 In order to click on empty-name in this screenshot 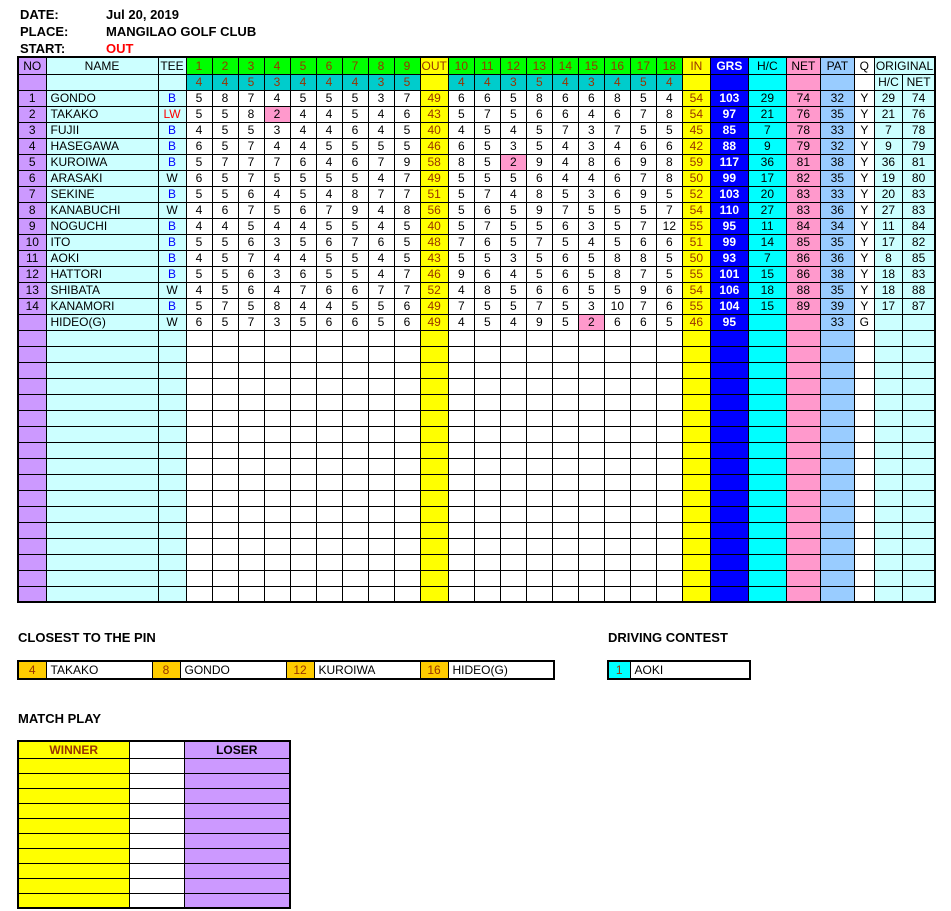, I will do `click(102, 594)`.